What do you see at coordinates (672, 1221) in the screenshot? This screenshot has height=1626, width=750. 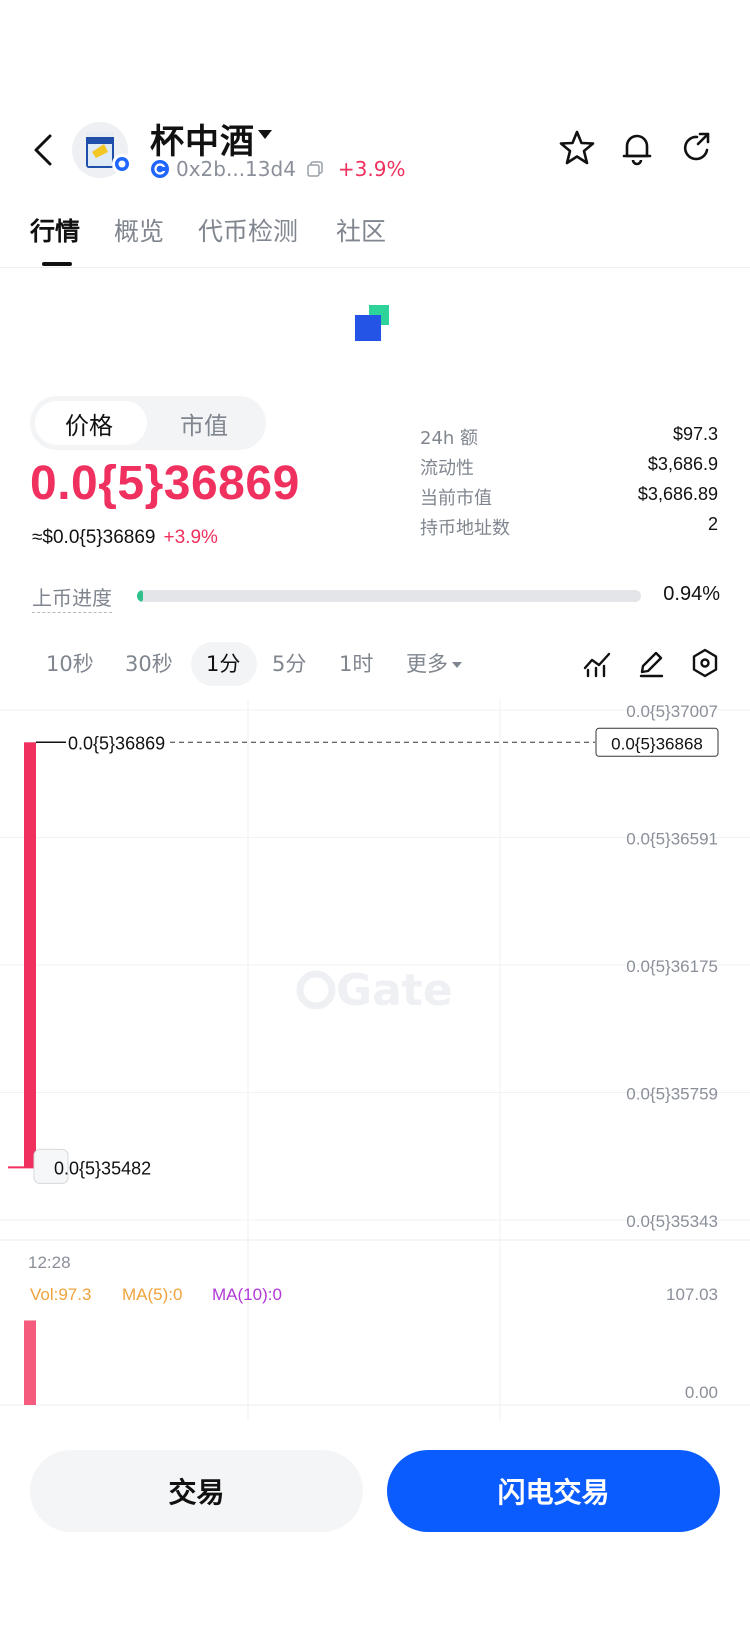 I see `price-axis-label: 0.0{5}35343` at bounding box center [672, 1221].